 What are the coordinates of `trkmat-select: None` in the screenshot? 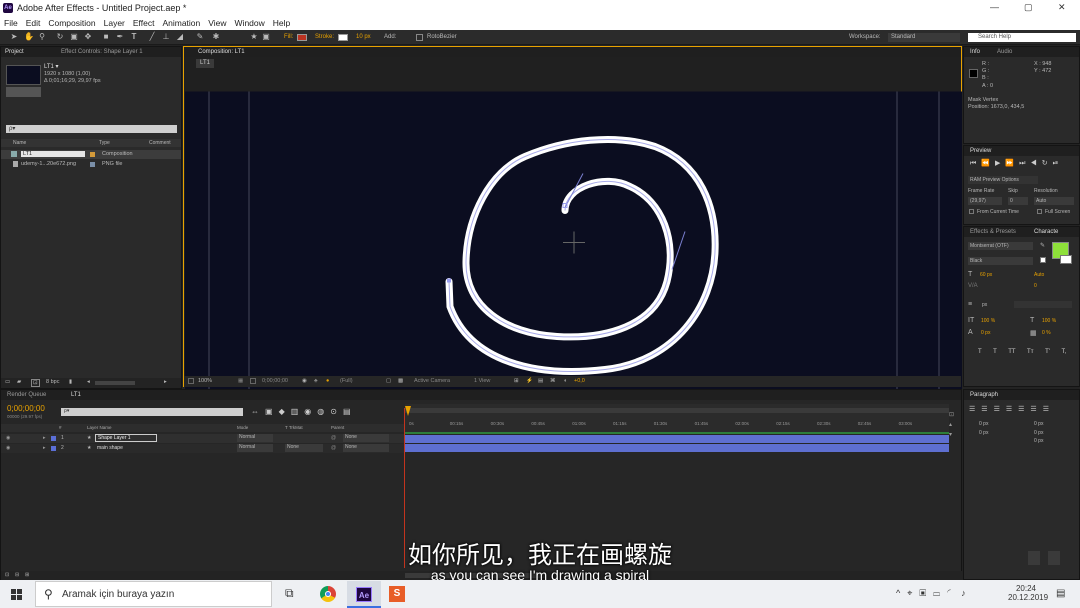 It's located at (304, 448).